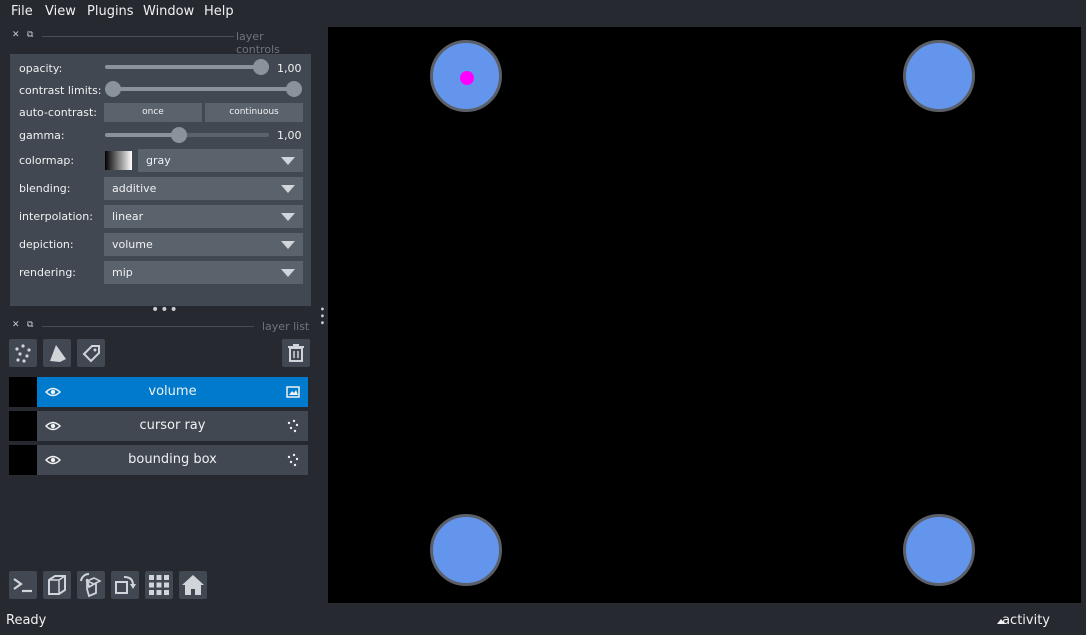  Describe the element at coordinates (158, 160) in the screenshot. I see `colormap-value: gray` at that location.